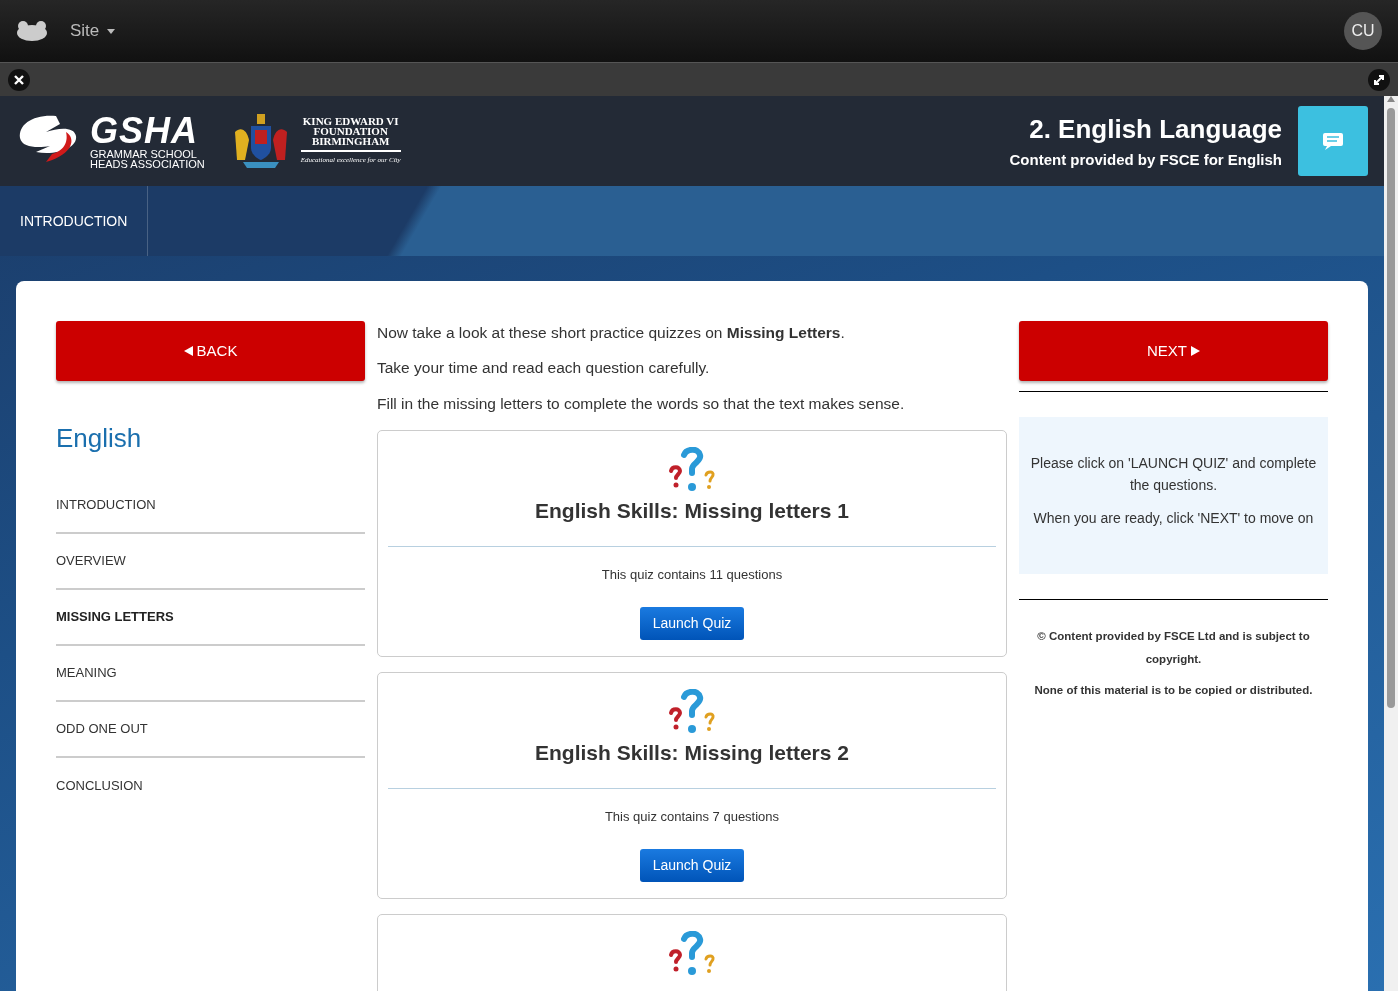 The image size is (1398, 991). I want to click on close-button, so click(19, 79).